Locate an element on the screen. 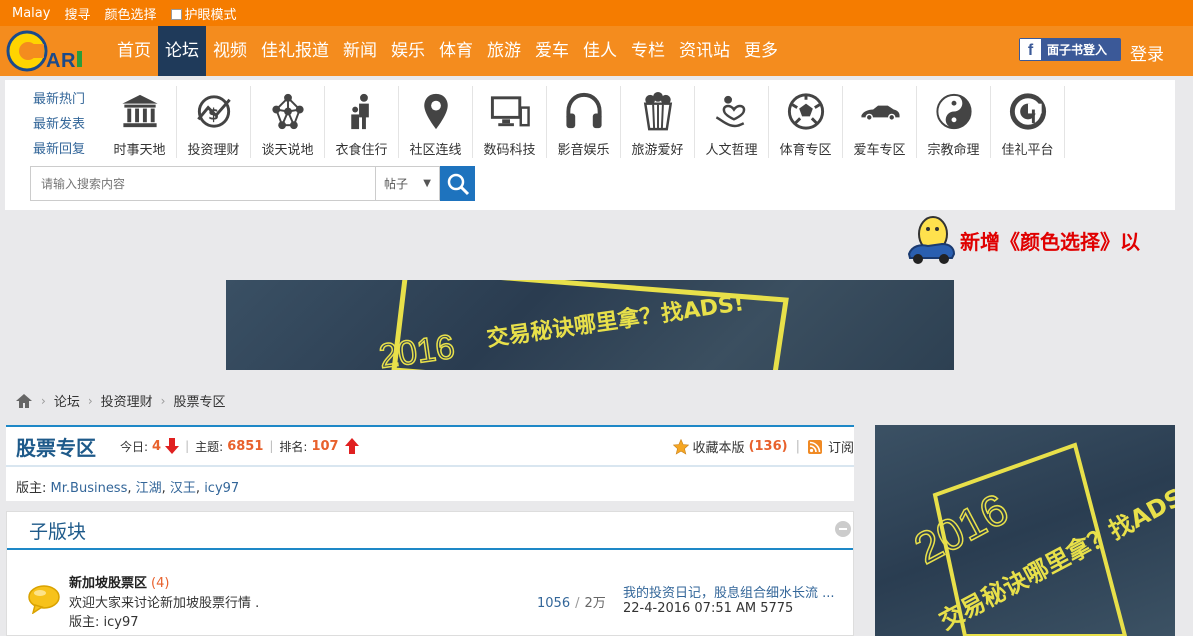 The width and height of the screenshot is (1193, 636). side-ad-graphic: 2016 交易秘诀哪里拿？找ADS! is located at coordinates (1040, 539).